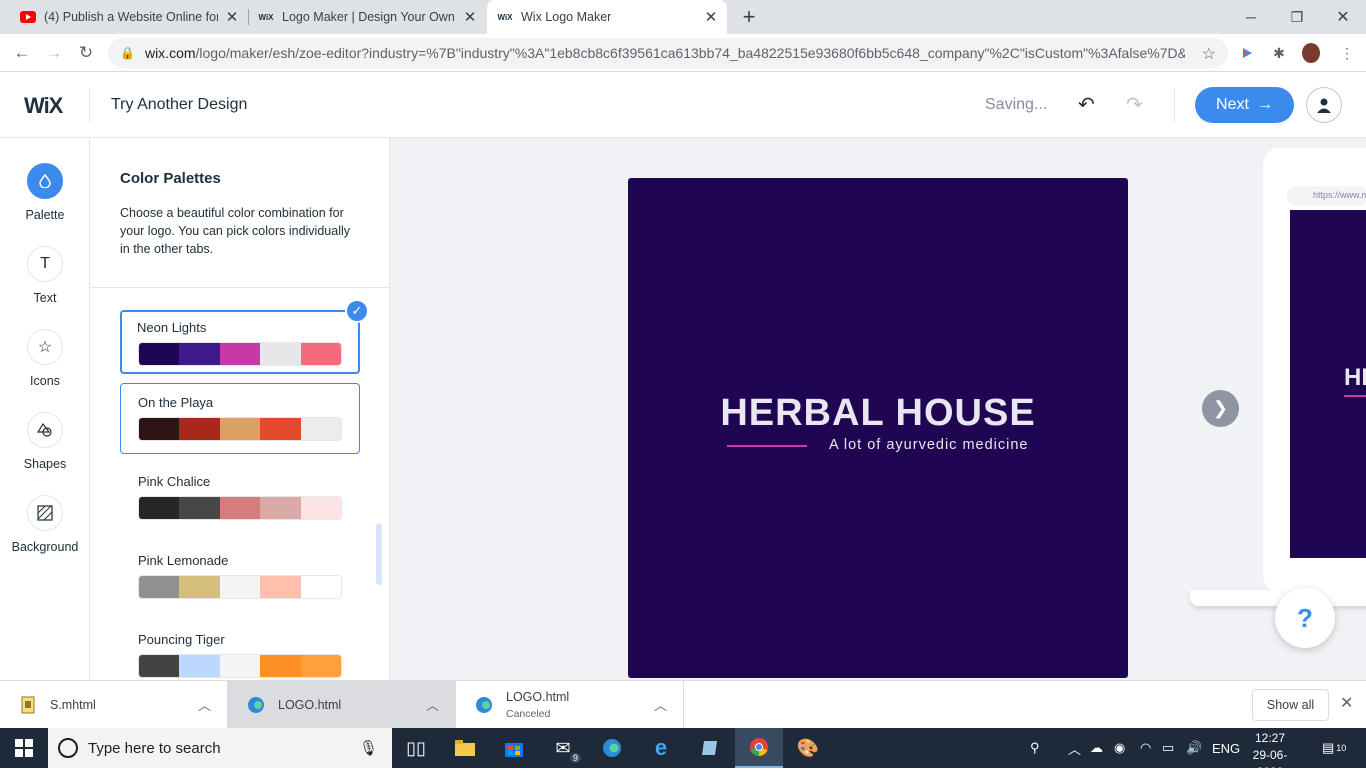  Describe the element at coordinates (342, 705) in the screenshot. I see `download-item: LOGO.html ︿` at that location.